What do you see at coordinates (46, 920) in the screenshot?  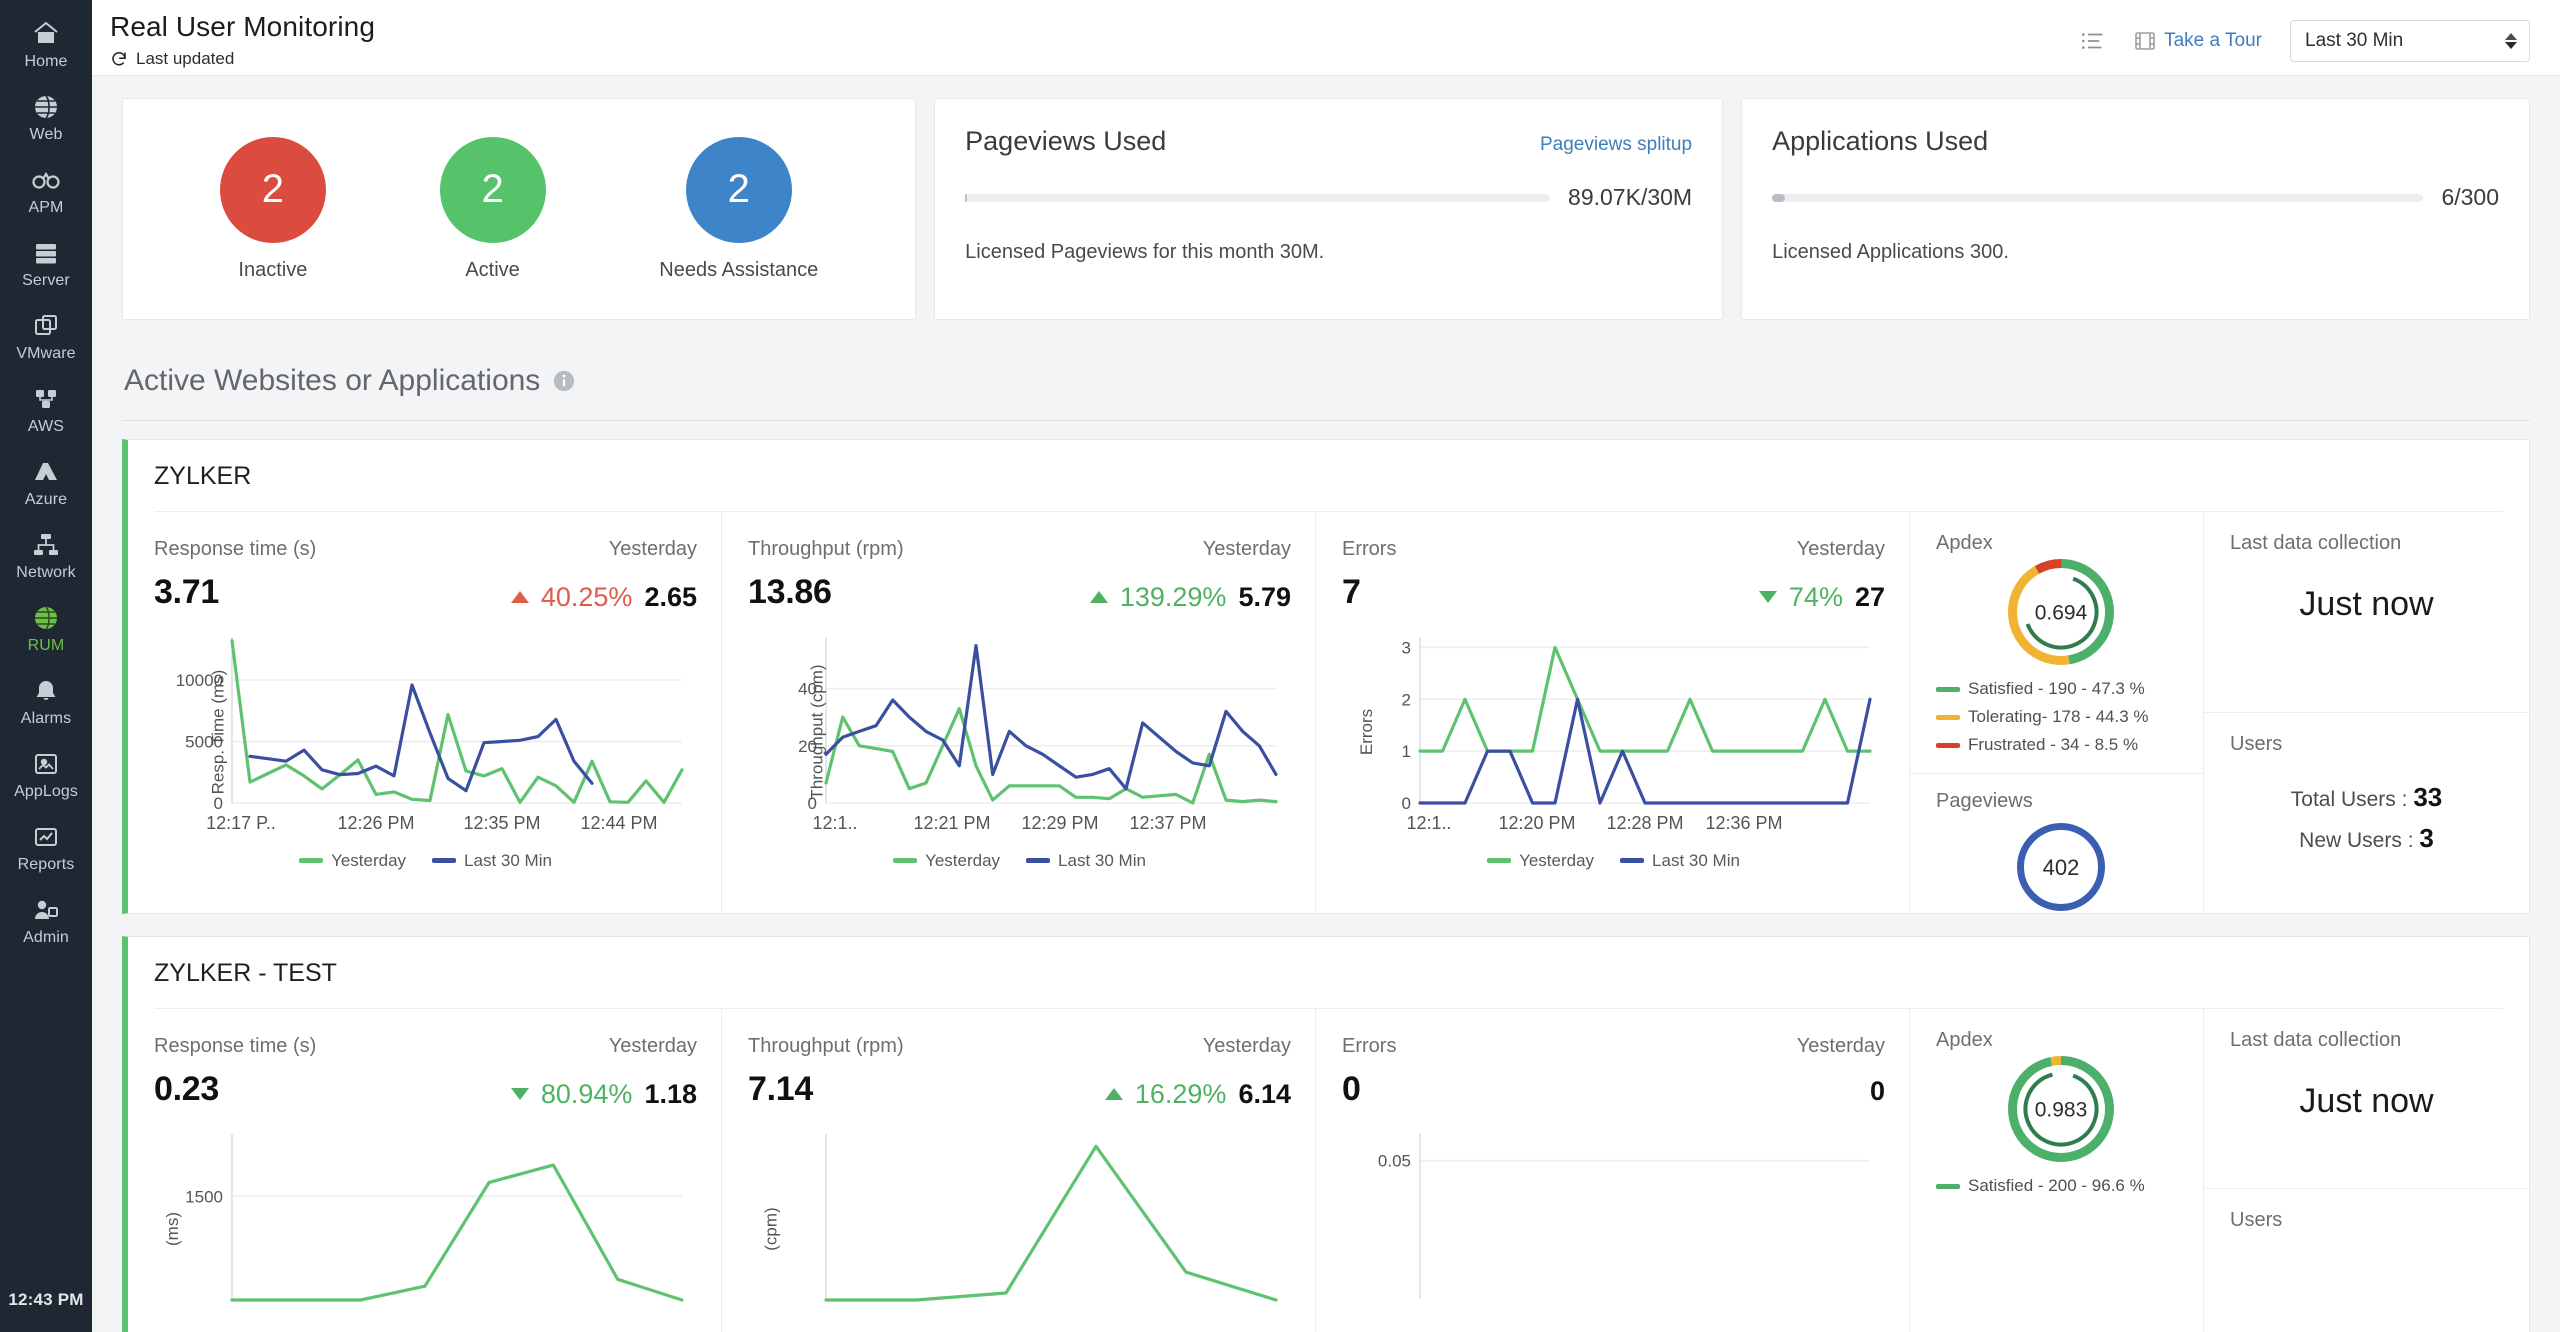 I see `sidebar-item-admin: Admin` at bounding box center [46, 920].